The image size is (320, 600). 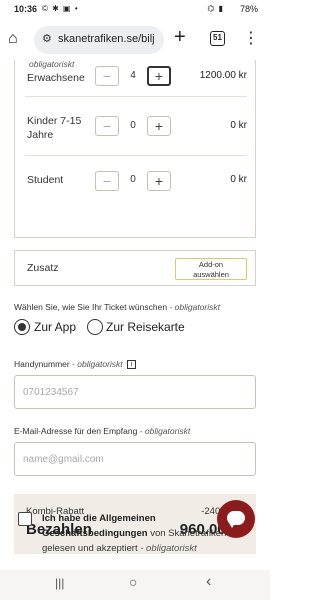 What do you see at coordinates (133, 582) in the screenshot?
I see `home-button-icon: ○` at bounding box center [133, 582].